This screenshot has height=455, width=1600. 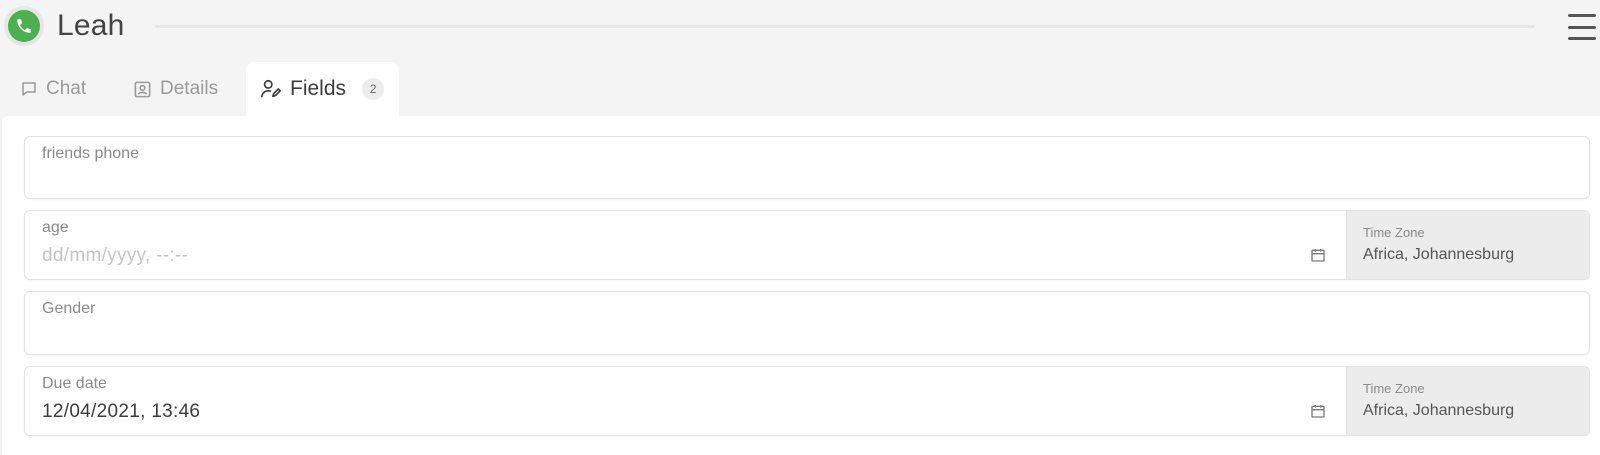 I want to click on tab-fields: Fields 2, so click(x=322, y=89).